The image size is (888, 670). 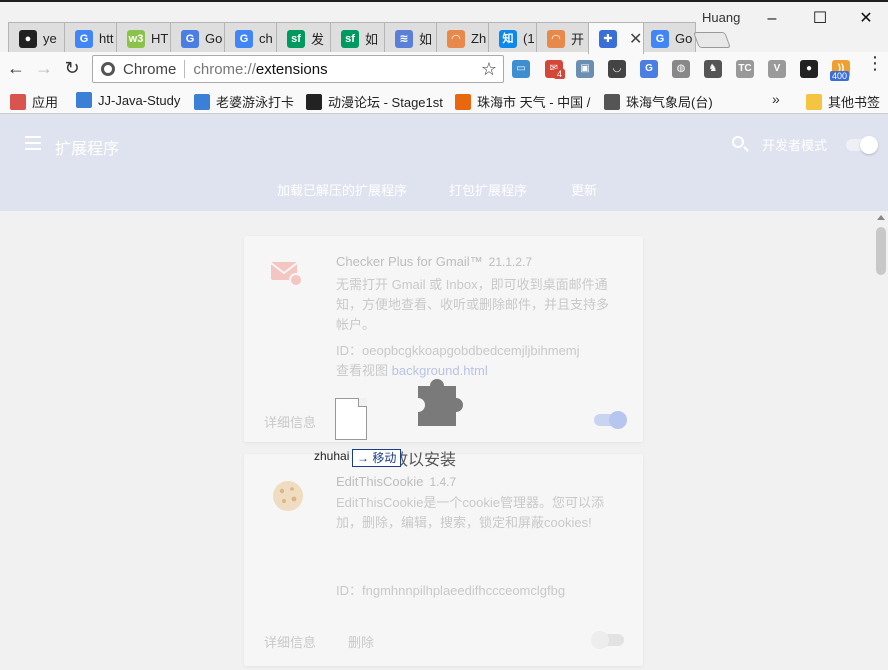 I want to click on mail-count-badge: 4, so click(x=560, y=74).